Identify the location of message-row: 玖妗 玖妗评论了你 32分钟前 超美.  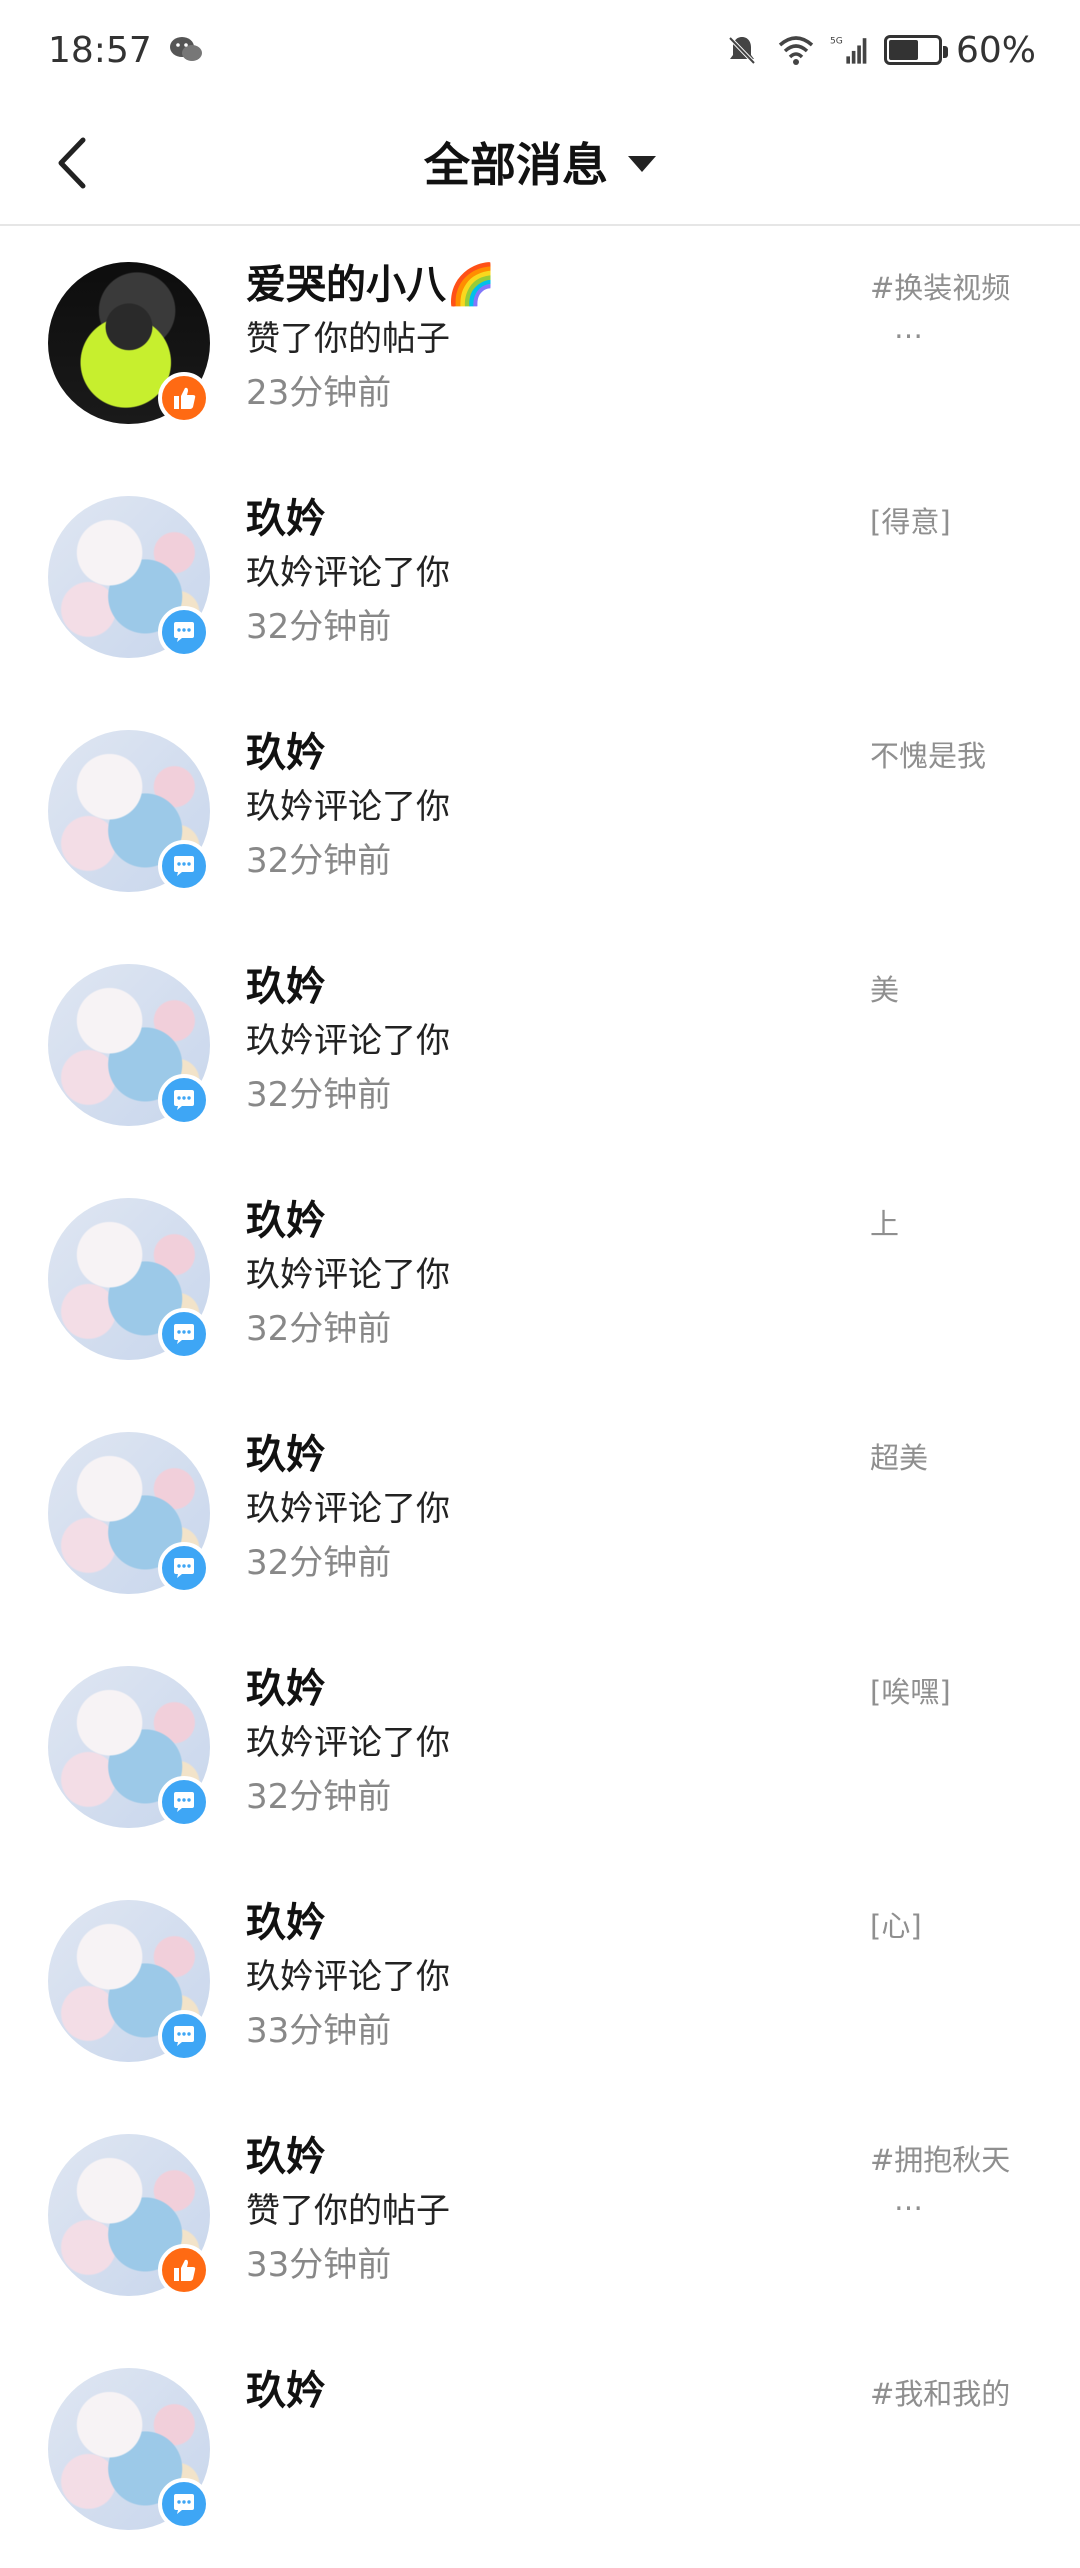
(540, 1515).